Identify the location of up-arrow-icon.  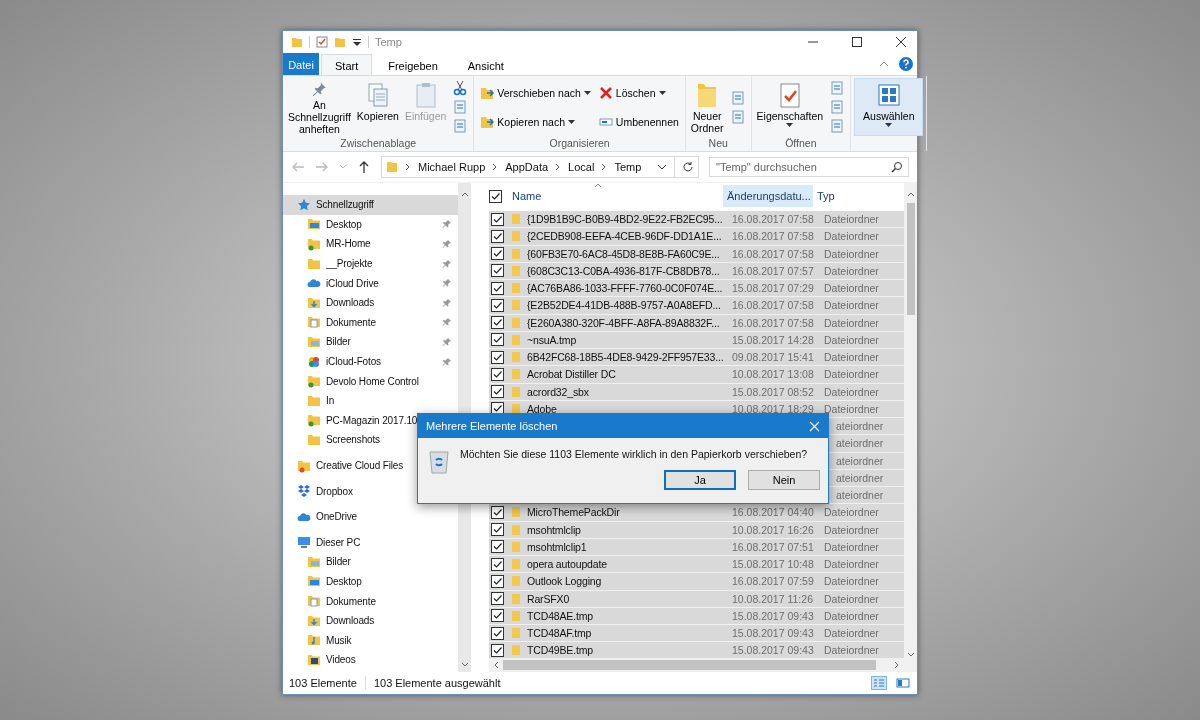
(364, 167).